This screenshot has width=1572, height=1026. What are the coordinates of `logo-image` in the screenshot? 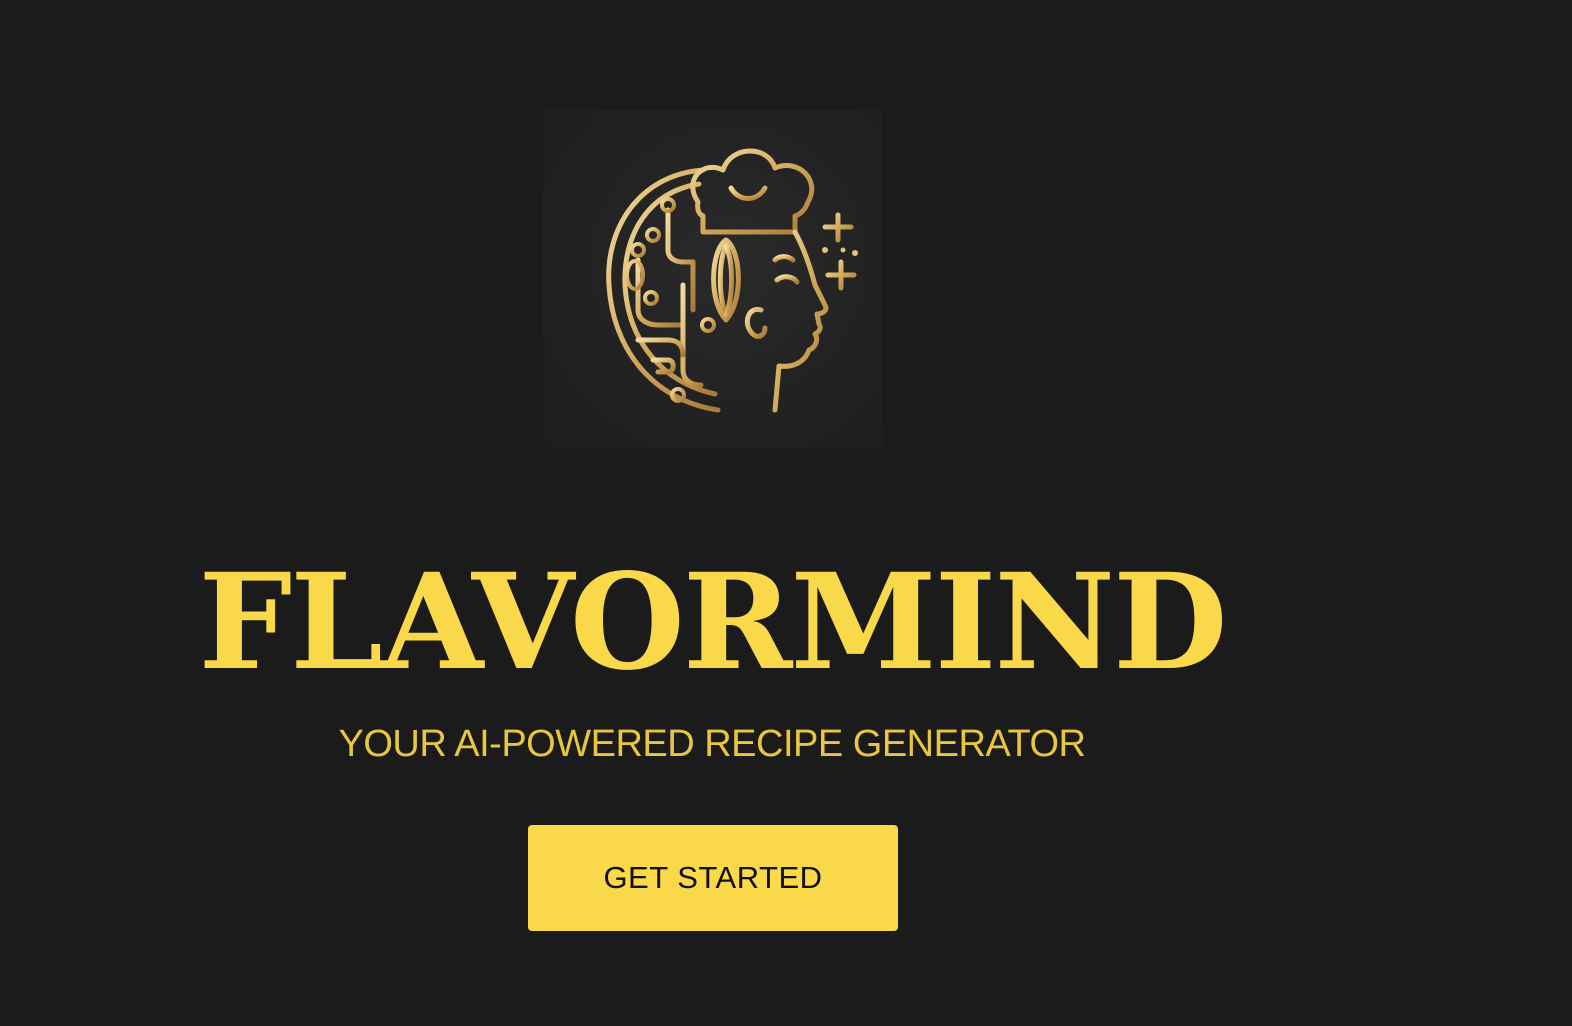 It's located at (712, 279).